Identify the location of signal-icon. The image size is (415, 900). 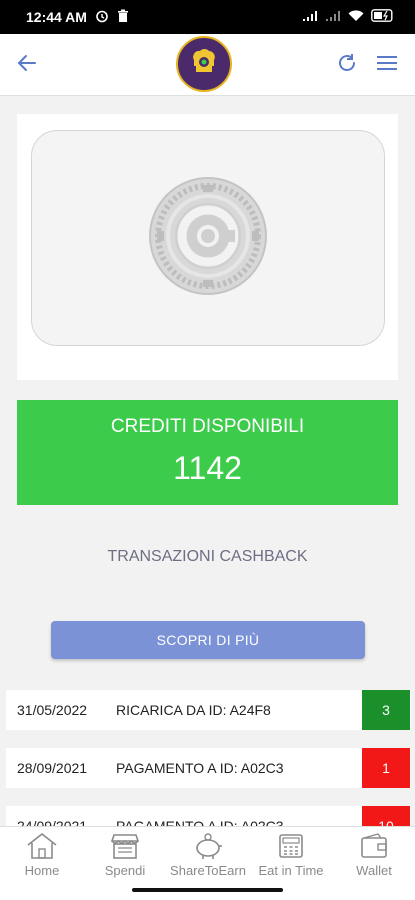
(310, 17).